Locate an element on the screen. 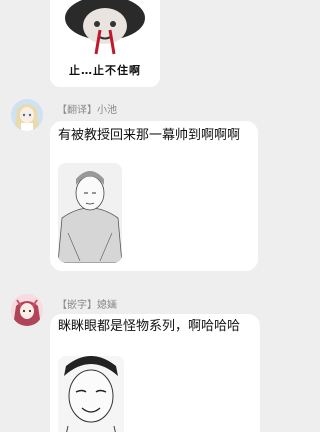 Image resolution: width=320 pixels, height=432 pixels. sender-role-tag: 【翻译】 is located at coordinates (77, 110).